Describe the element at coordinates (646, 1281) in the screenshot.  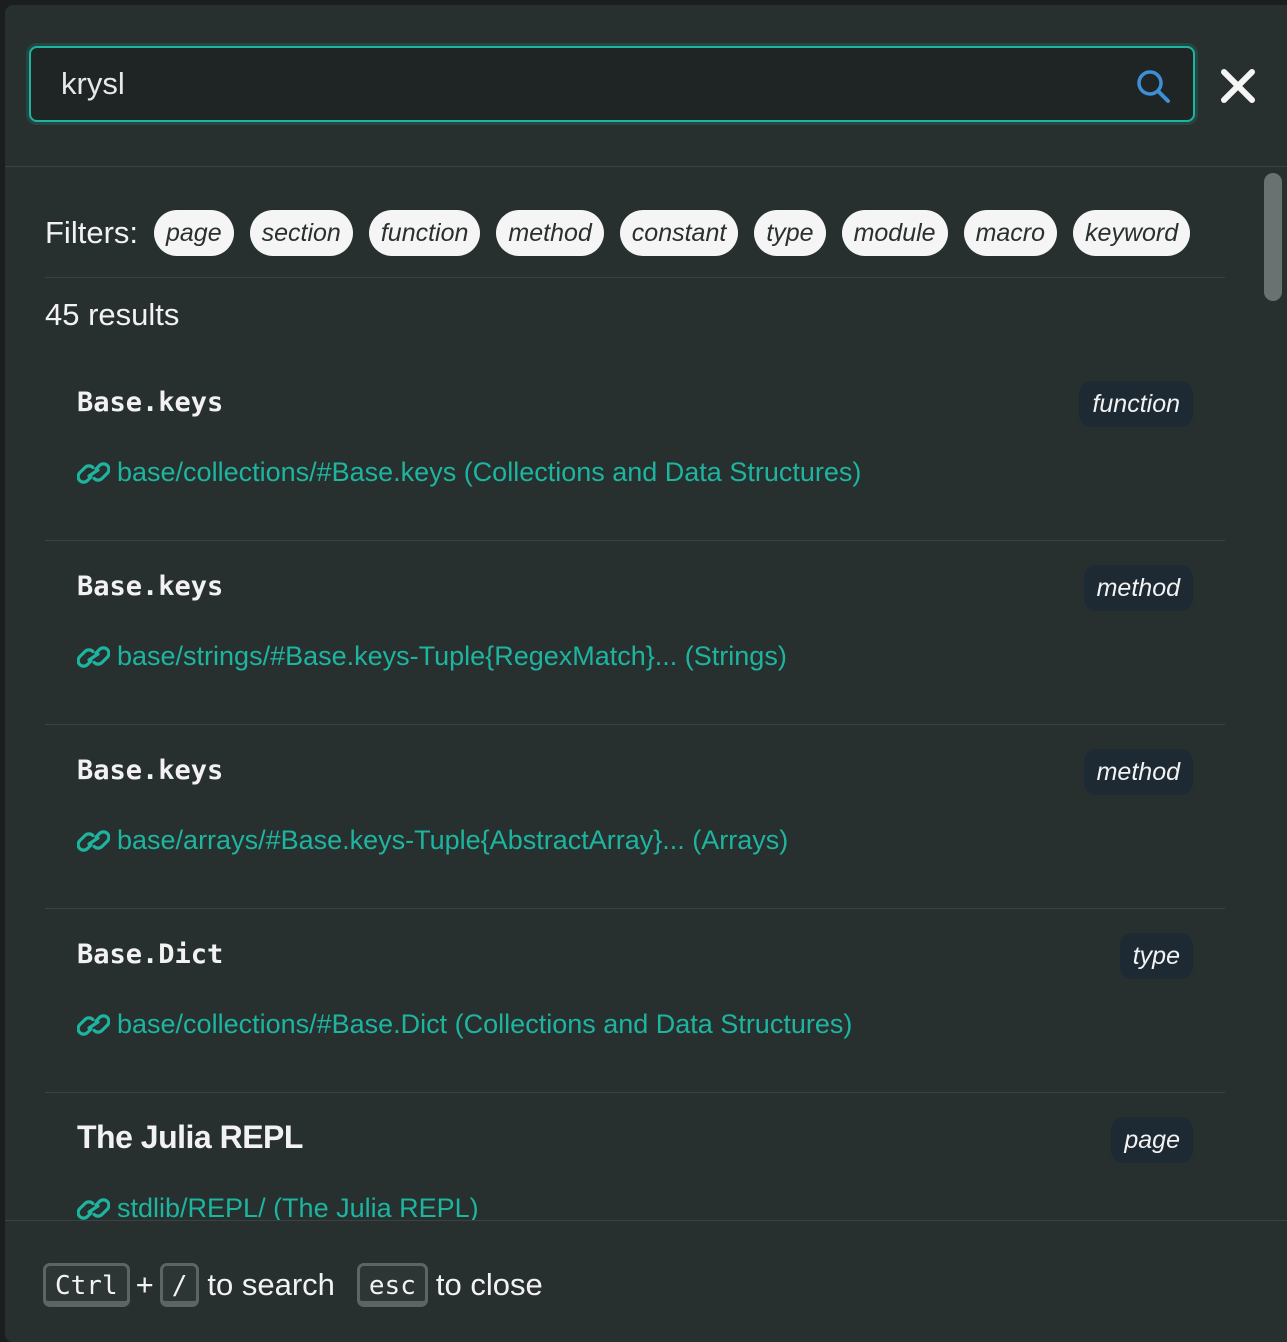
I see `keyboard-hints-footer: Ctrl + / to search esc to close` at that location.